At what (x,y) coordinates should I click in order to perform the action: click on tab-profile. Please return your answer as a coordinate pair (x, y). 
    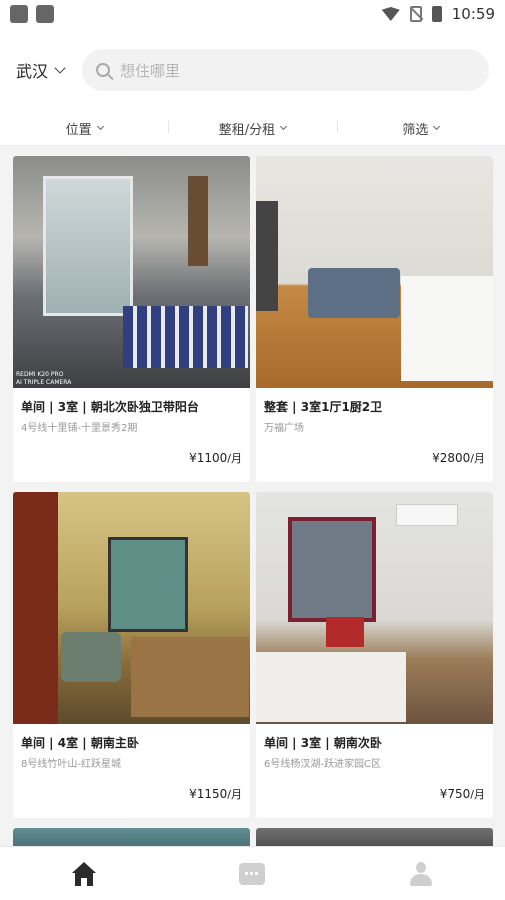
    Looking at the image, I should click on (421, 873).